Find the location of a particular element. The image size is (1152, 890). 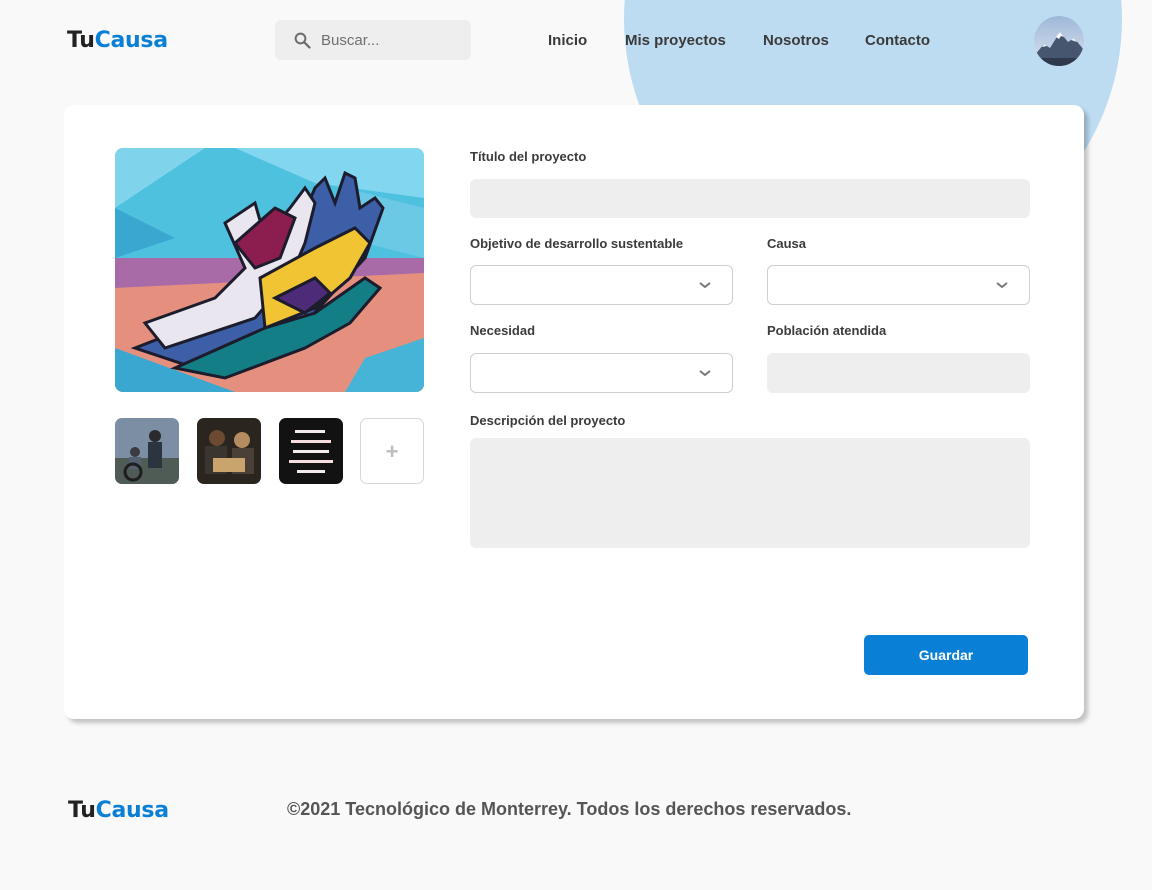

nav-nosotros: Nosotros is located at coordinates (796, 40).